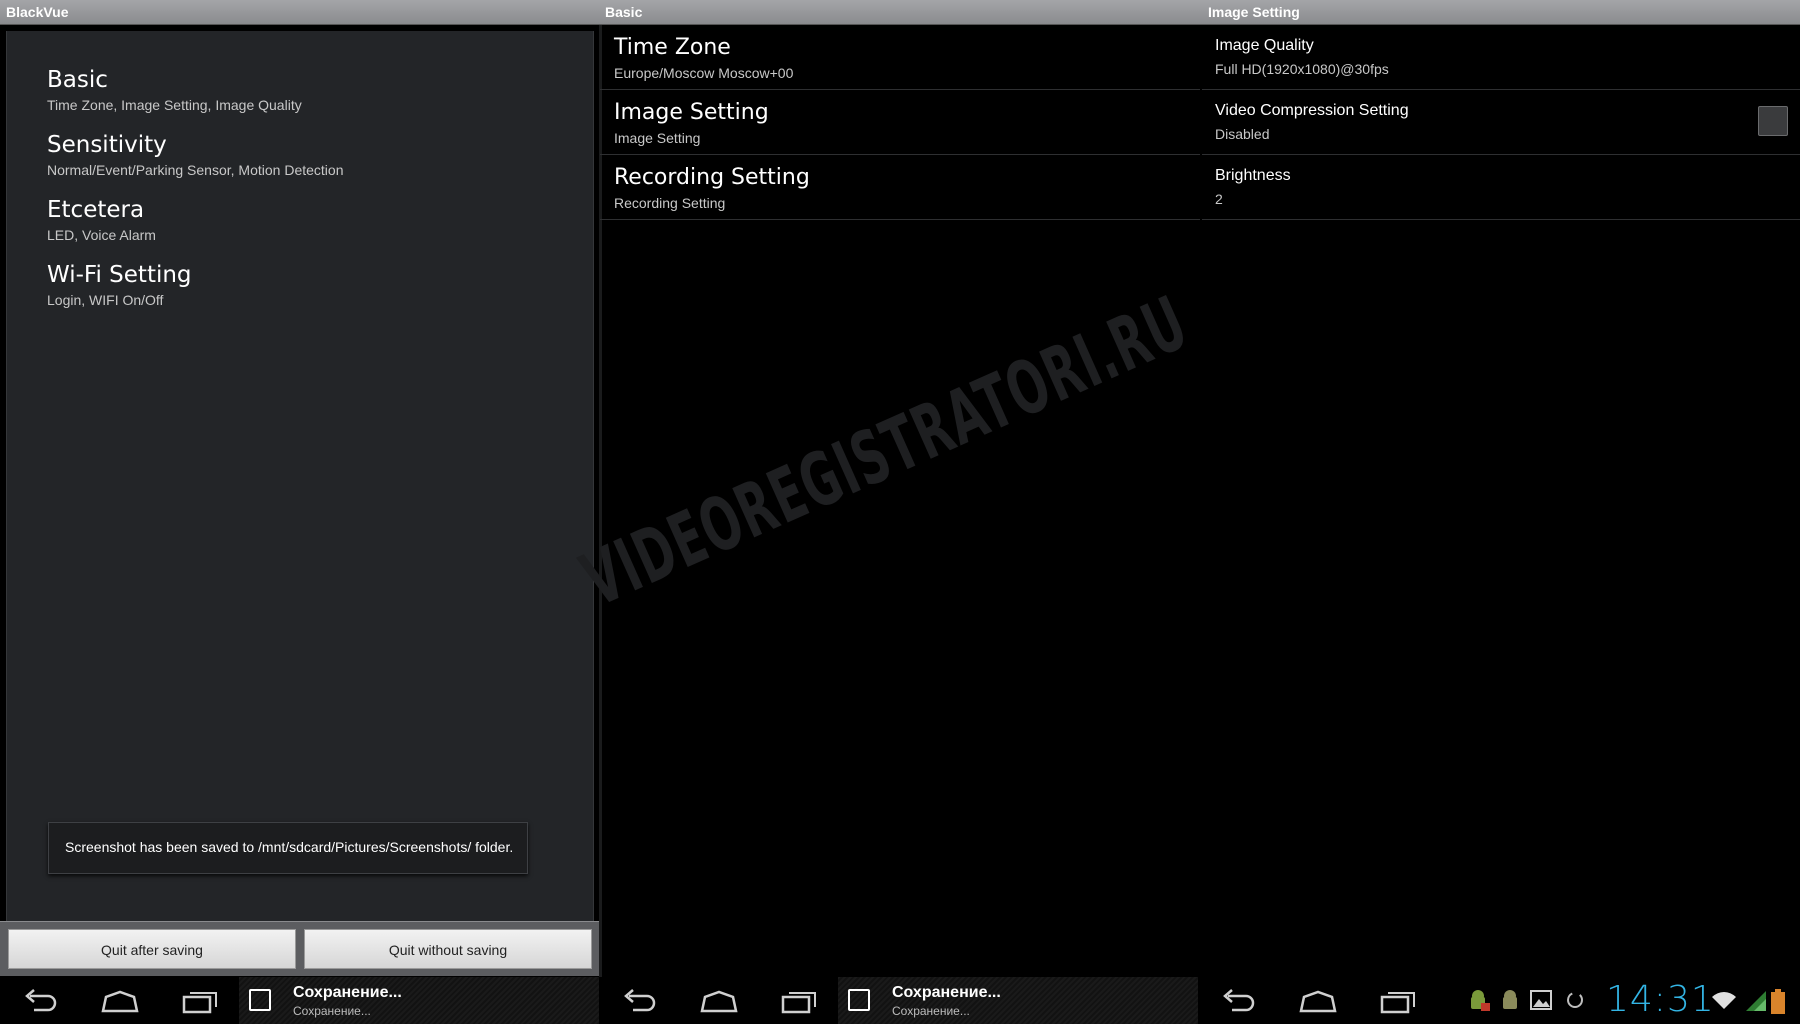 The width and height of the screenshot is (1800, 1024). Describe the element at coordinates (299, 948) in the screenshot. I see `button-bar: Quit after saving Quit without saving` at that location.